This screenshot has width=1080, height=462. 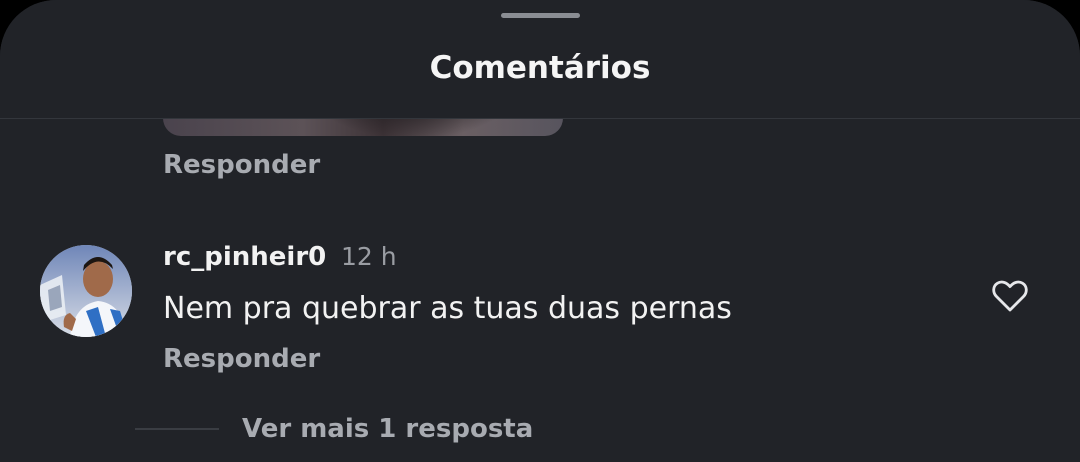 What do you see at coordinates (241, 165) in the screenshot?
I see `previous-comment-reply-button: Responder` at bounding box center [241, 165].